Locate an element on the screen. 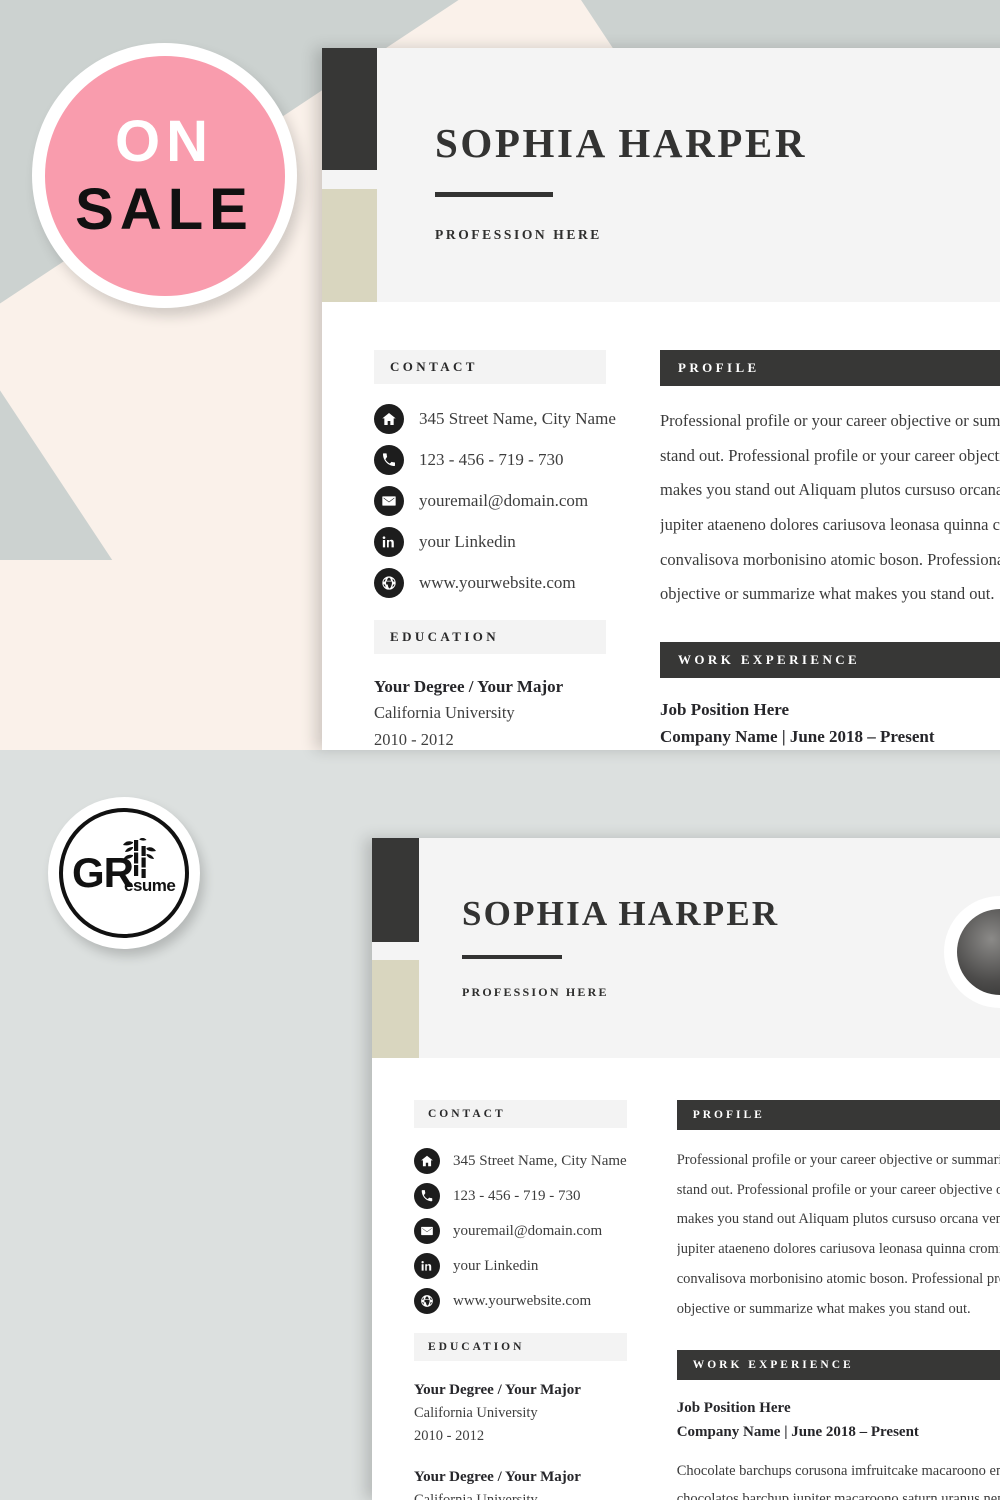 This screenshot has height=1500, width=1000. header-beige-block is located at coordinates (395, 1009).